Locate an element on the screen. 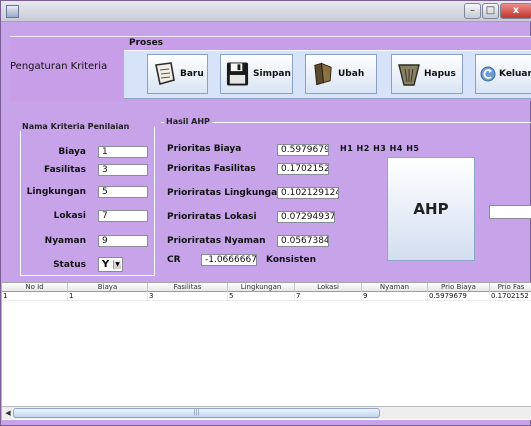  prioritas-fasilitas-label: Prioritas Fasilitas is located at coordinates (211, 169).